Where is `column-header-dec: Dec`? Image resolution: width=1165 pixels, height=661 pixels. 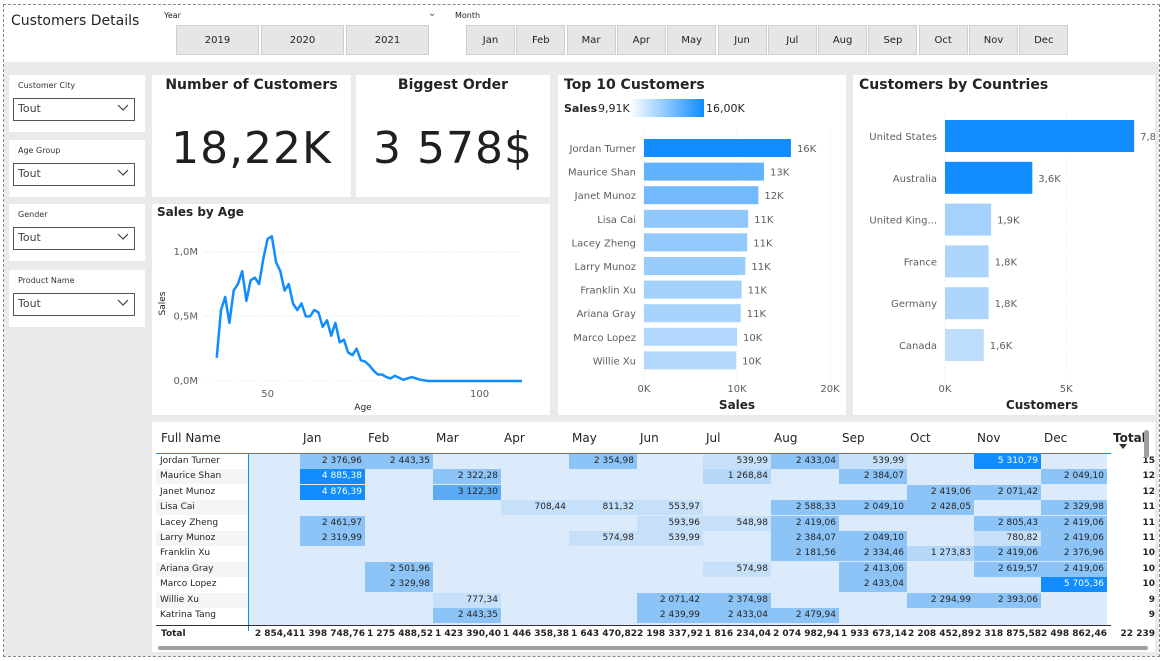
column-header-dec: Dec is located at coordinates (1055, 438).